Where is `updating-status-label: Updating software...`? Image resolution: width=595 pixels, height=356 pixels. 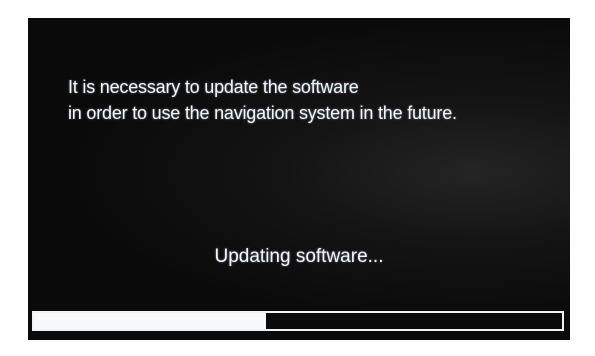
updating-status-label: Updating software... is located at coordinates (299, 256).